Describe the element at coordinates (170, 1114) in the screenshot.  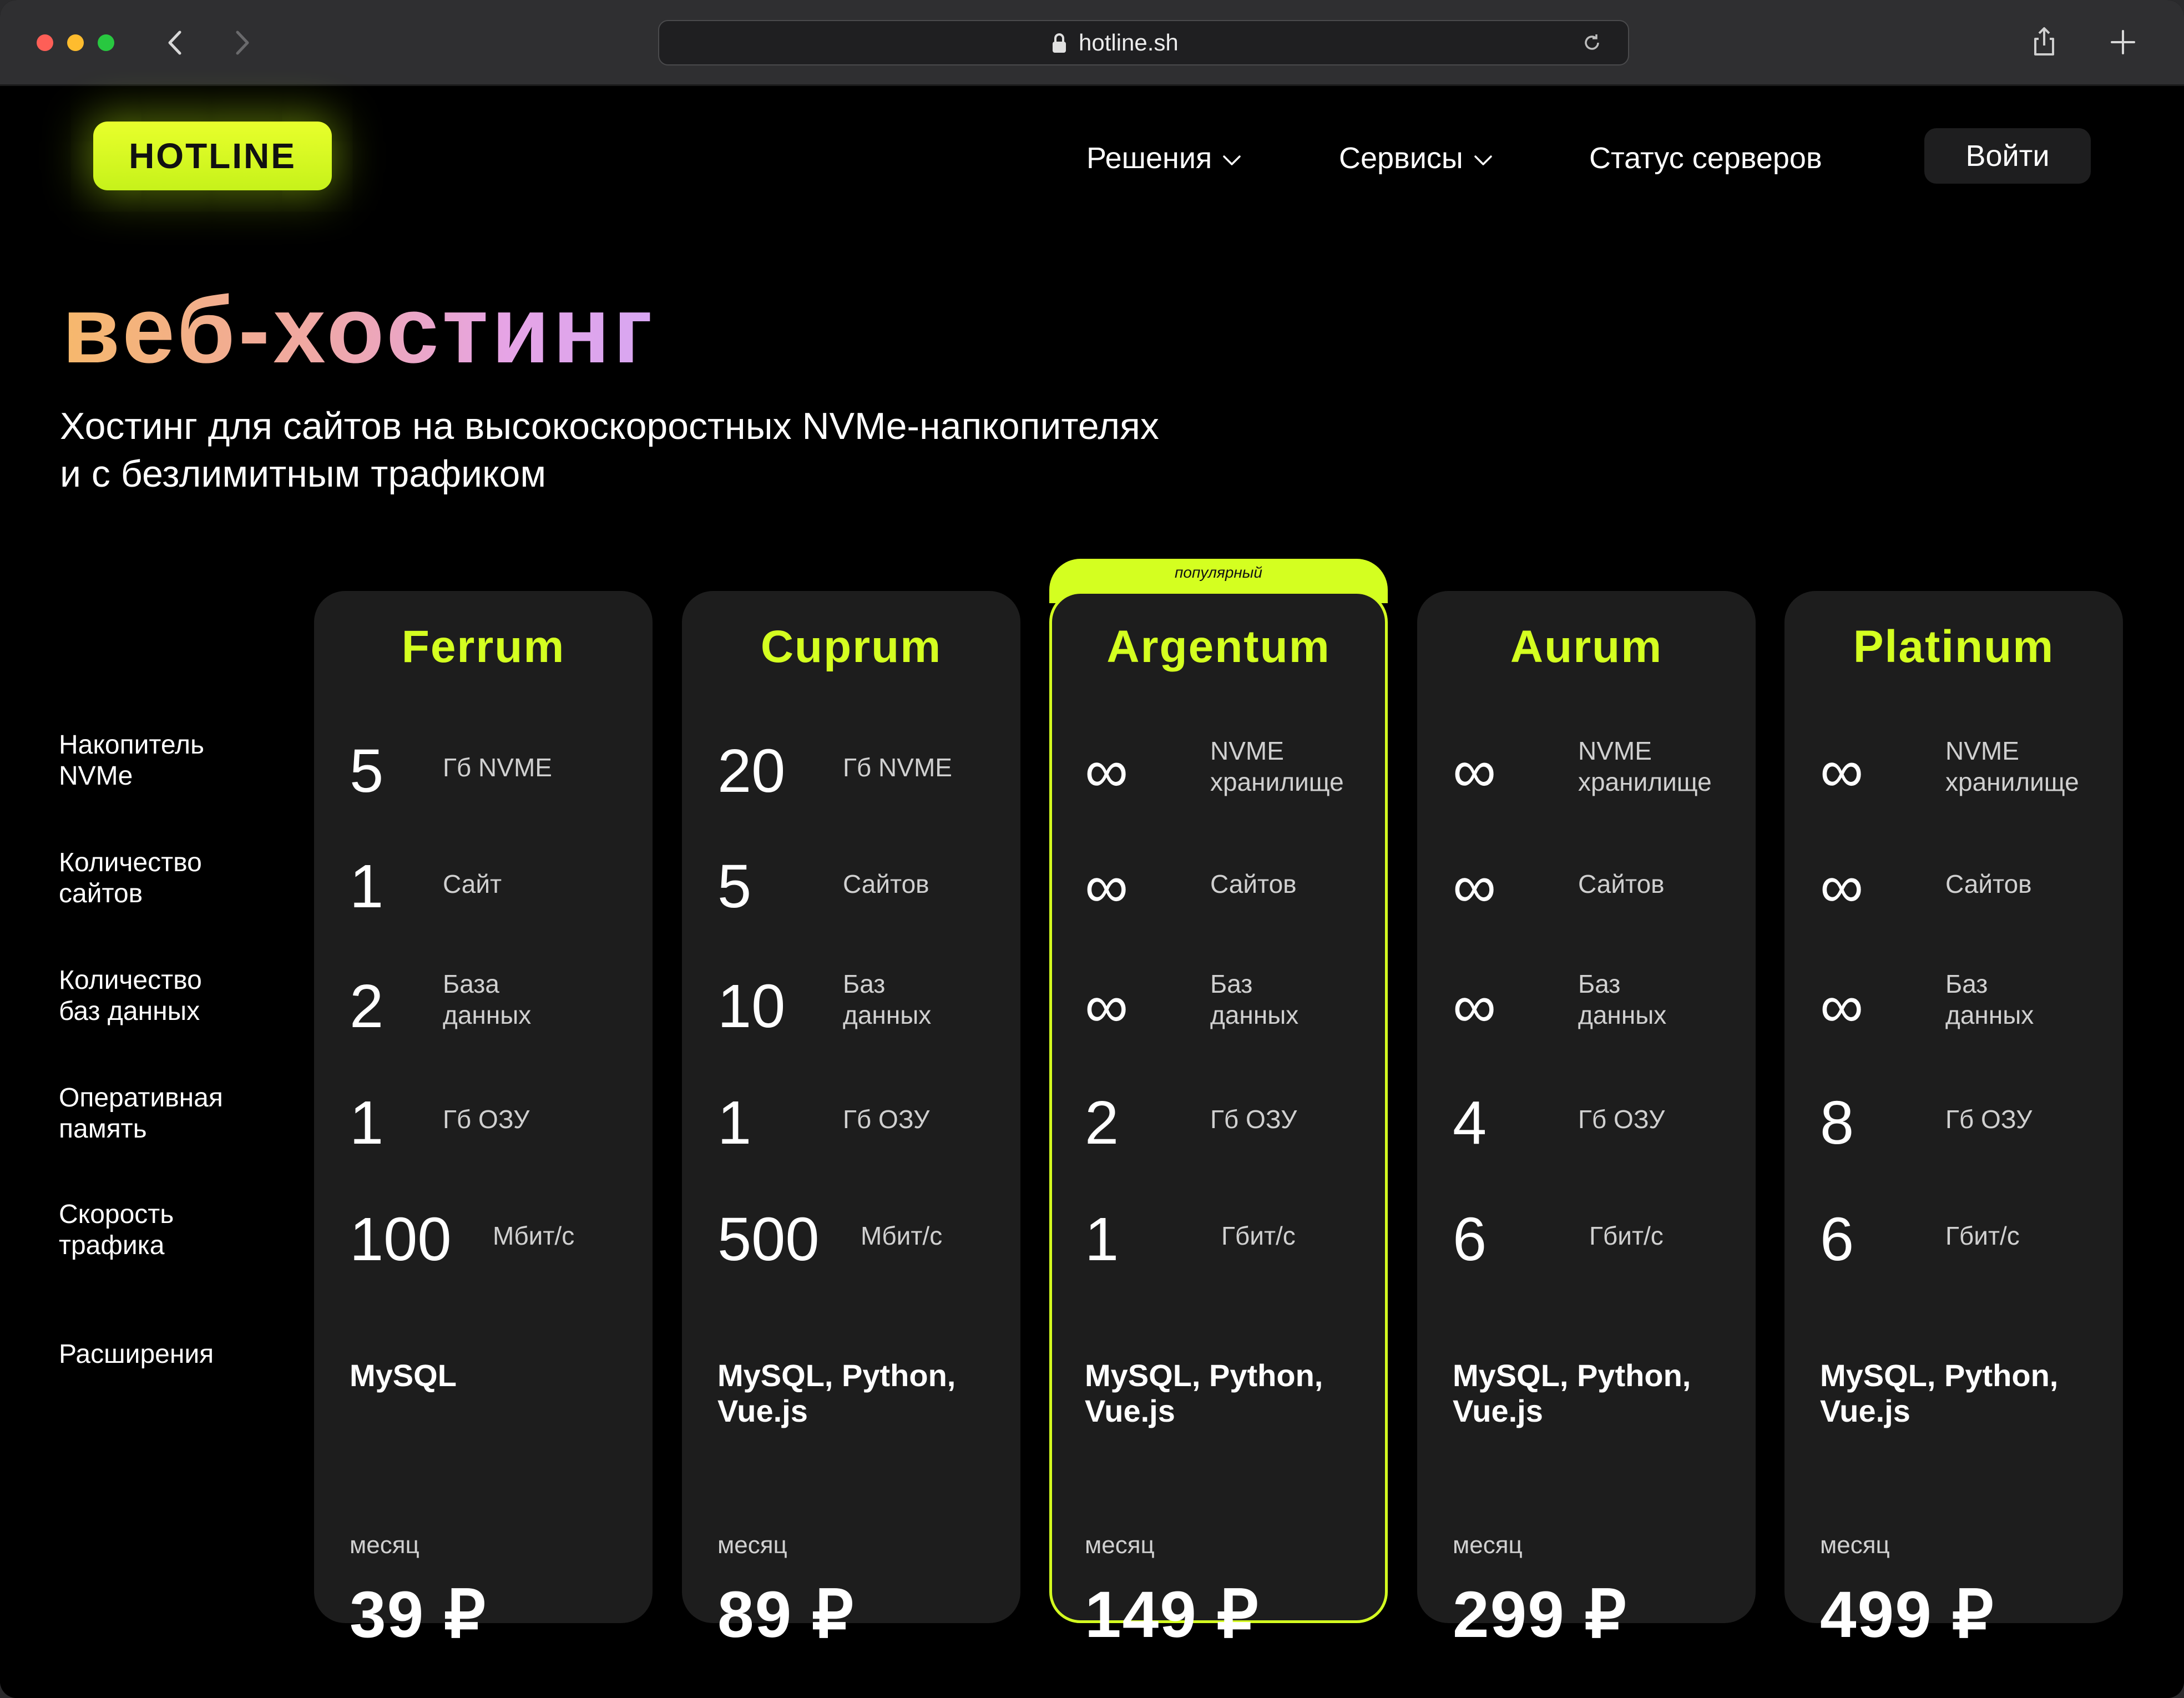
I see `feature-label-ram: Оперативная память` at that location.